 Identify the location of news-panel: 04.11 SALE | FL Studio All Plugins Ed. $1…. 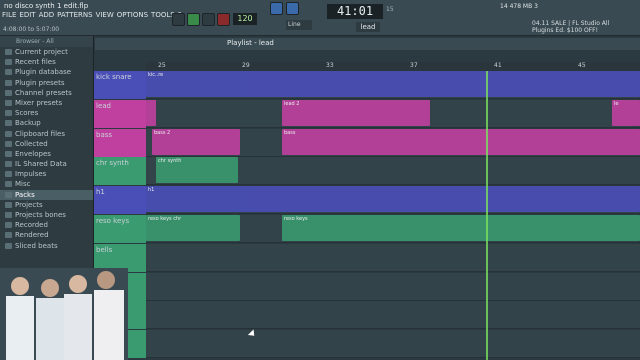
(570, 27).